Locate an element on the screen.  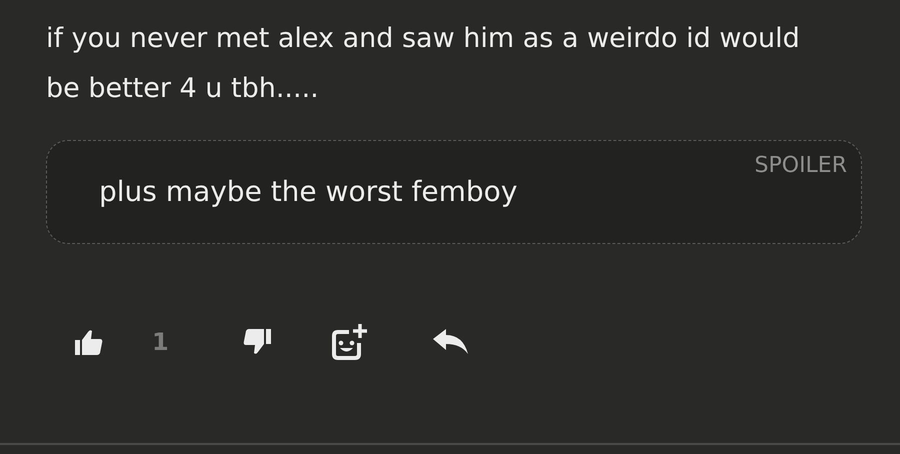
thumbs-up-icon is located at coordinates (89, 342).